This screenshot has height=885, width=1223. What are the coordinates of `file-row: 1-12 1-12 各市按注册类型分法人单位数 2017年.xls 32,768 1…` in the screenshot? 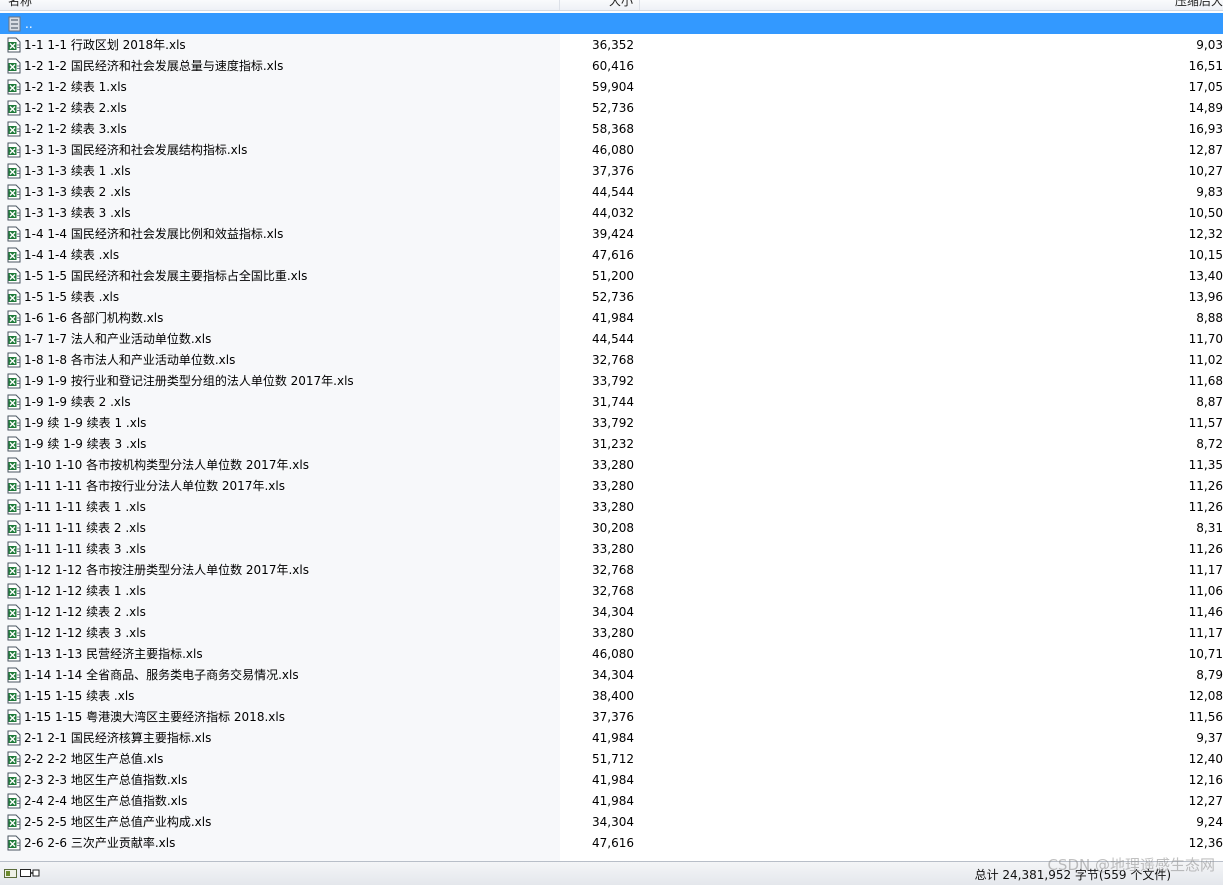 It's located at (611, 569).